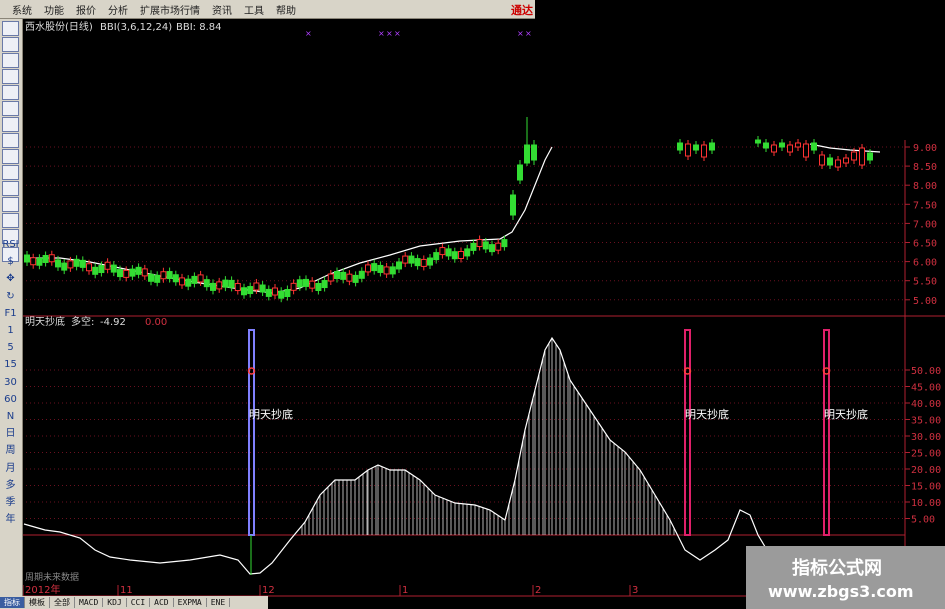  I want to click on tab-kdj: KDJ, so click(115, 602).